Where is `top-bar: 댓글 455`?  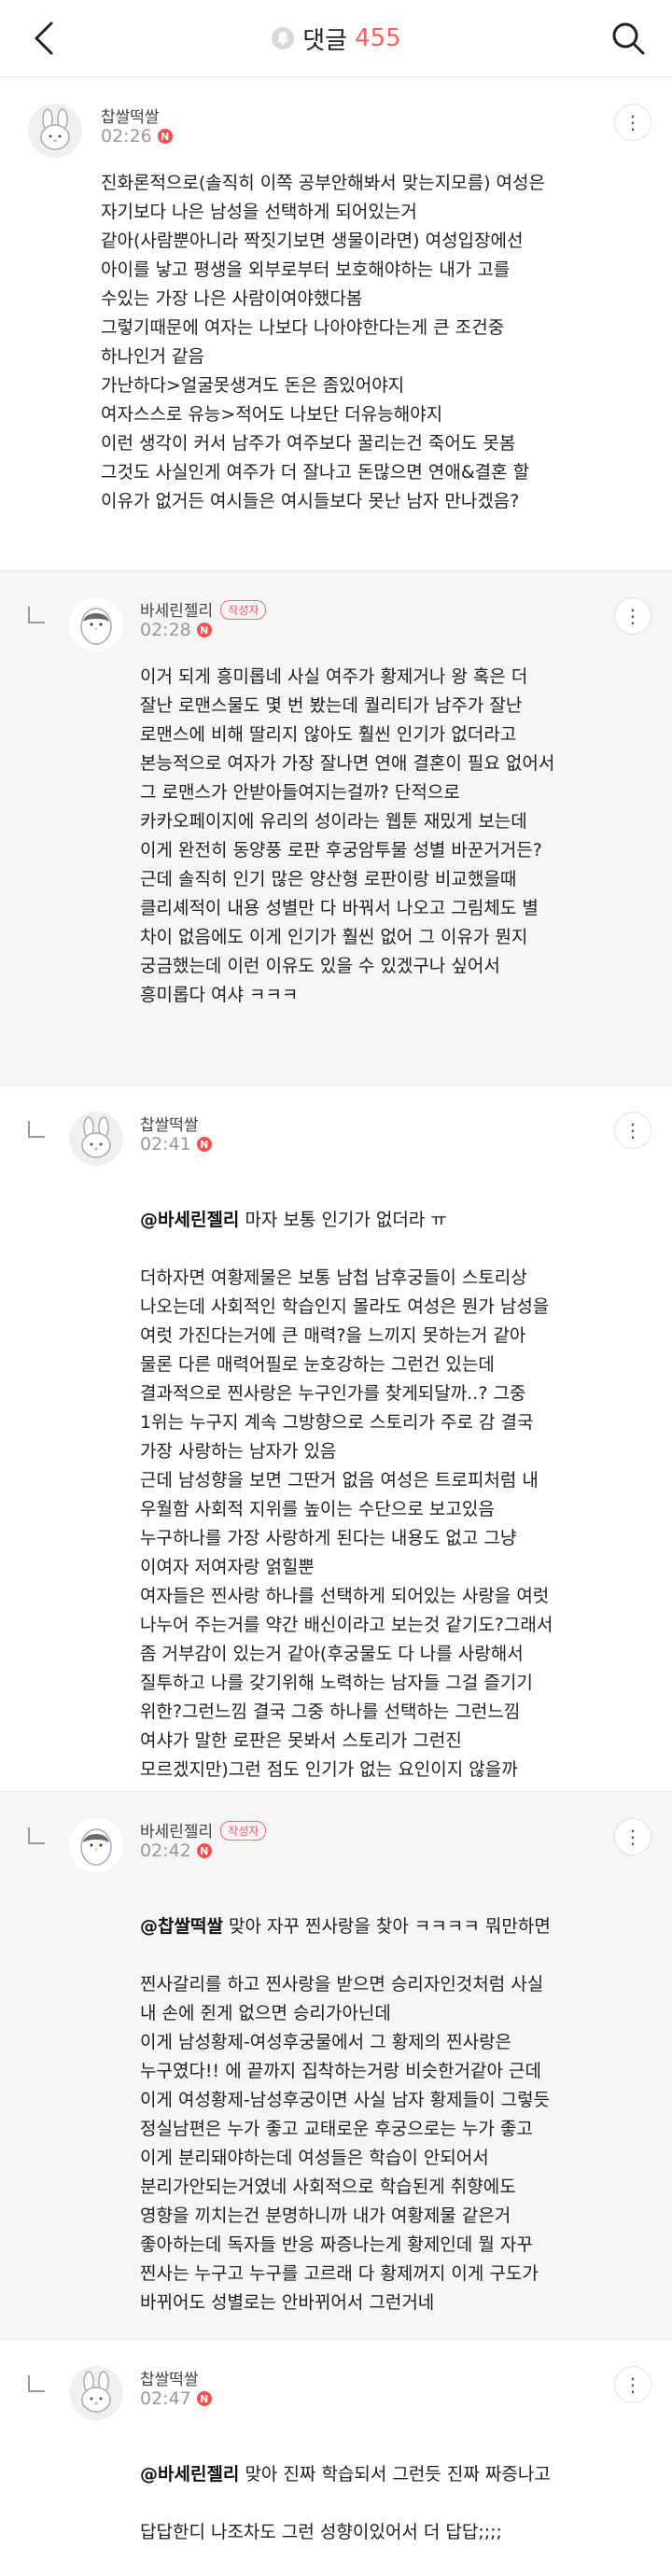
top-bar: 댓글 455 is located at coordinates (336, 38).